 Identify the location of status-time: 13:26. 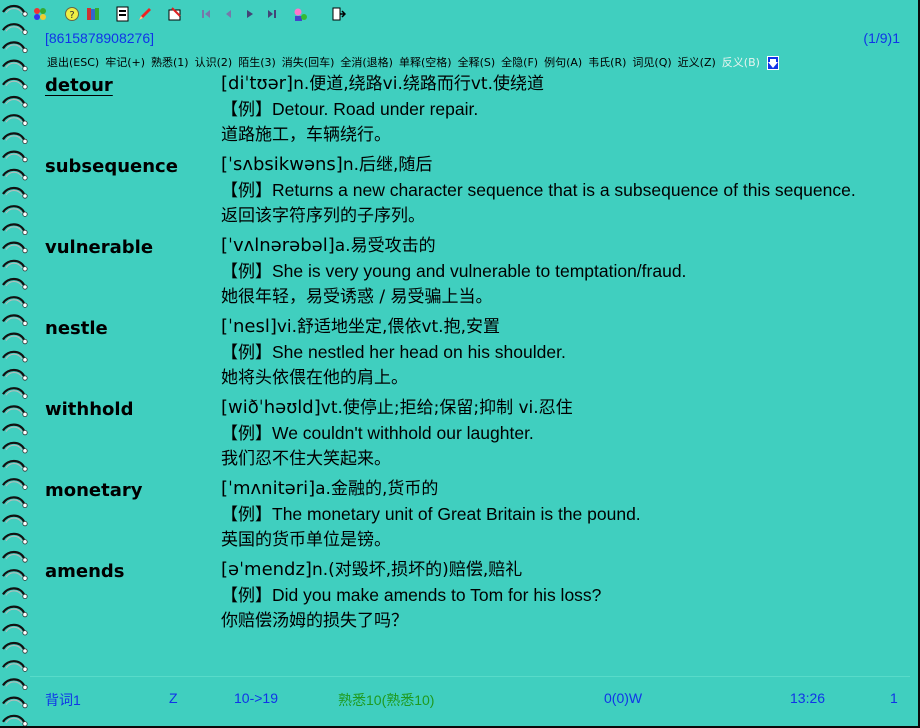
(808, 698).